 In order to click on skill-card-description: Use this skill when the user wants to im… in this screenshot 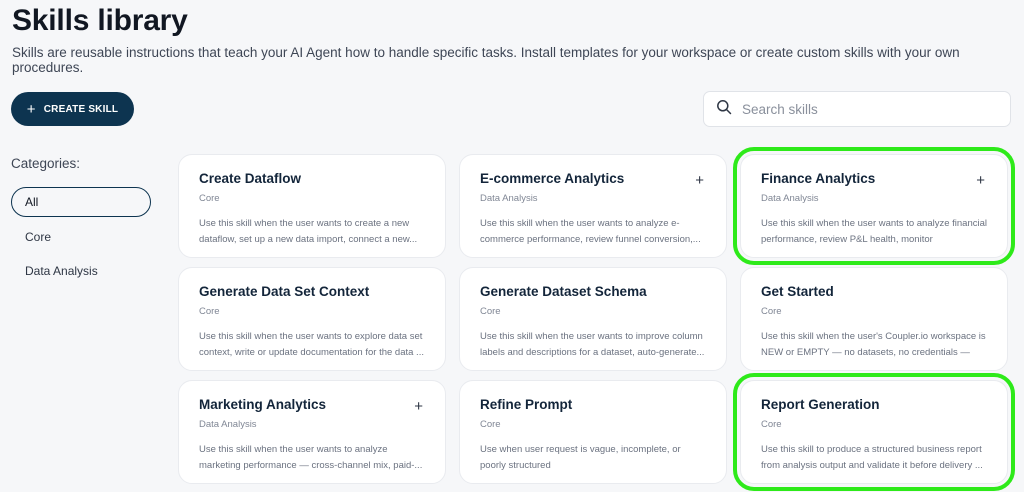, I will do `click(592, 344)`.